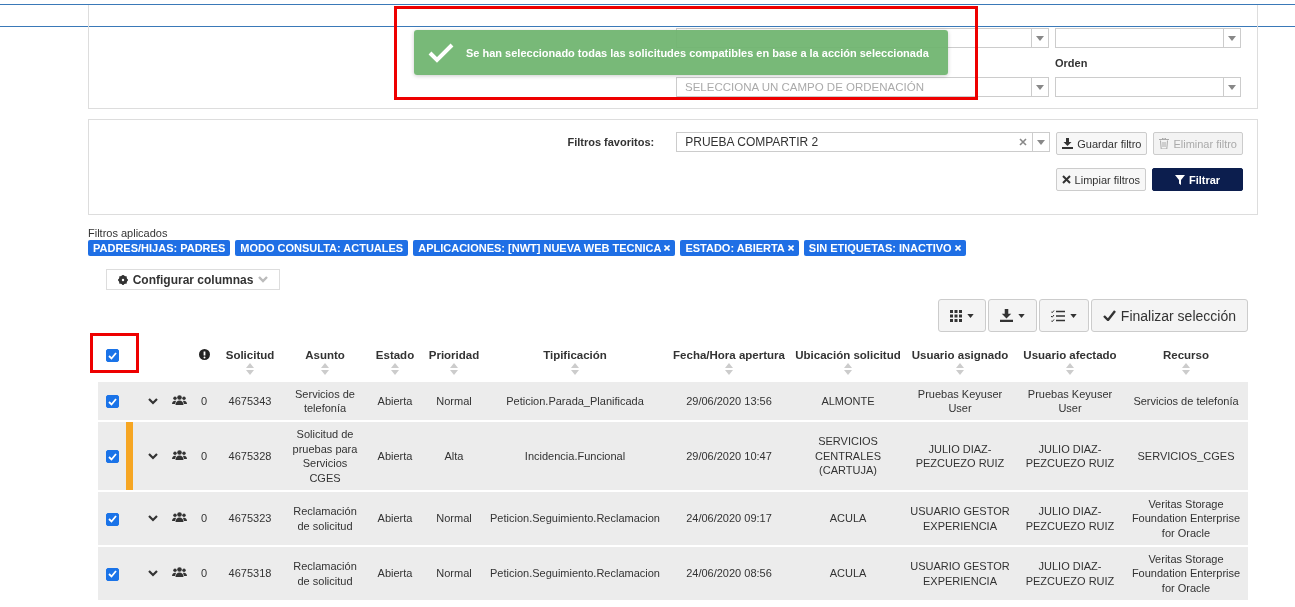 Image resolution: width=1295 pixels, height=607 pixels. I want to click on column-header: Tipificación, so click(575, 355).